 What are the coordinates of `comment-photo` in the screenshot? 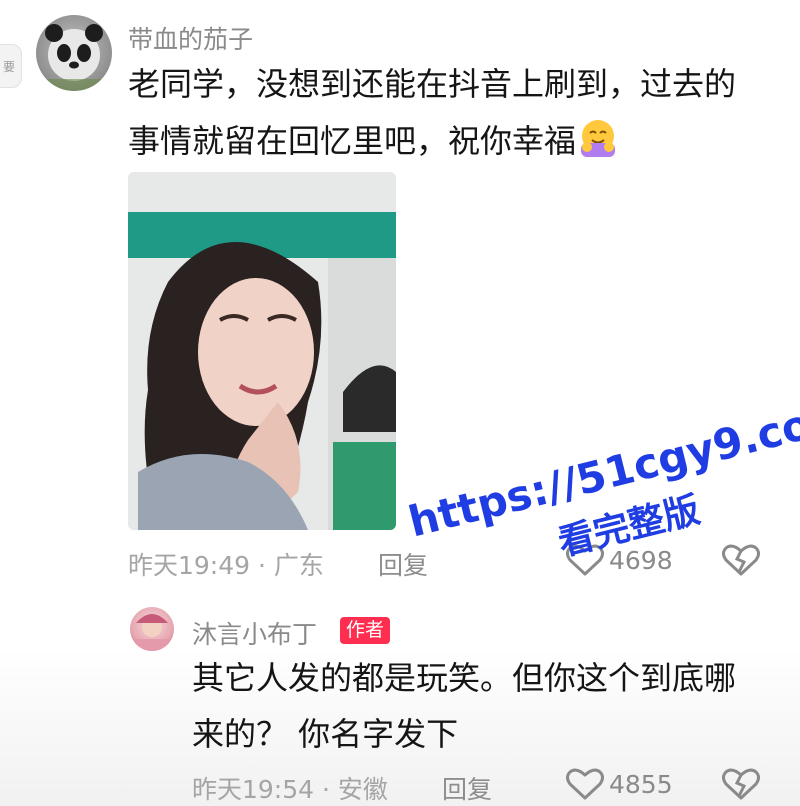 It's located at (262, 351).